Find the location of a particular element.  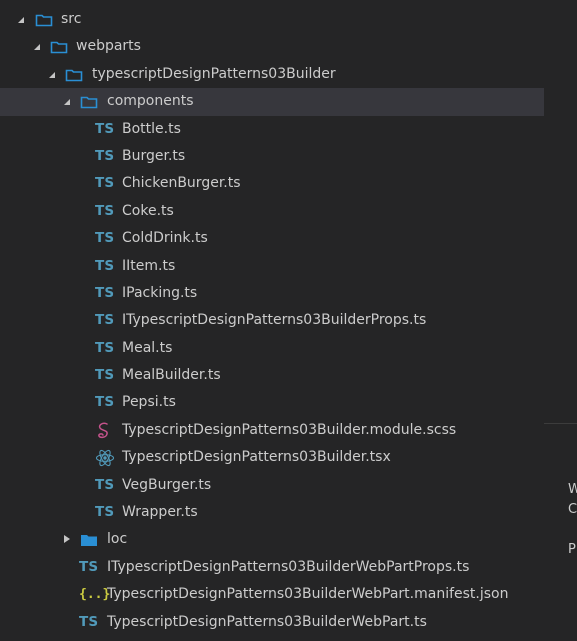

tree-item-label: Bottle.ts is located at coordinates (151, 128).